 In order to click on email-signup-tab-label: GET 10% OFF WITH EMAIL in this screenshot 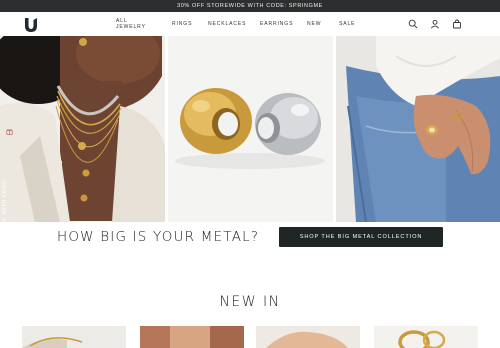, I will do `click(5, 217)`.